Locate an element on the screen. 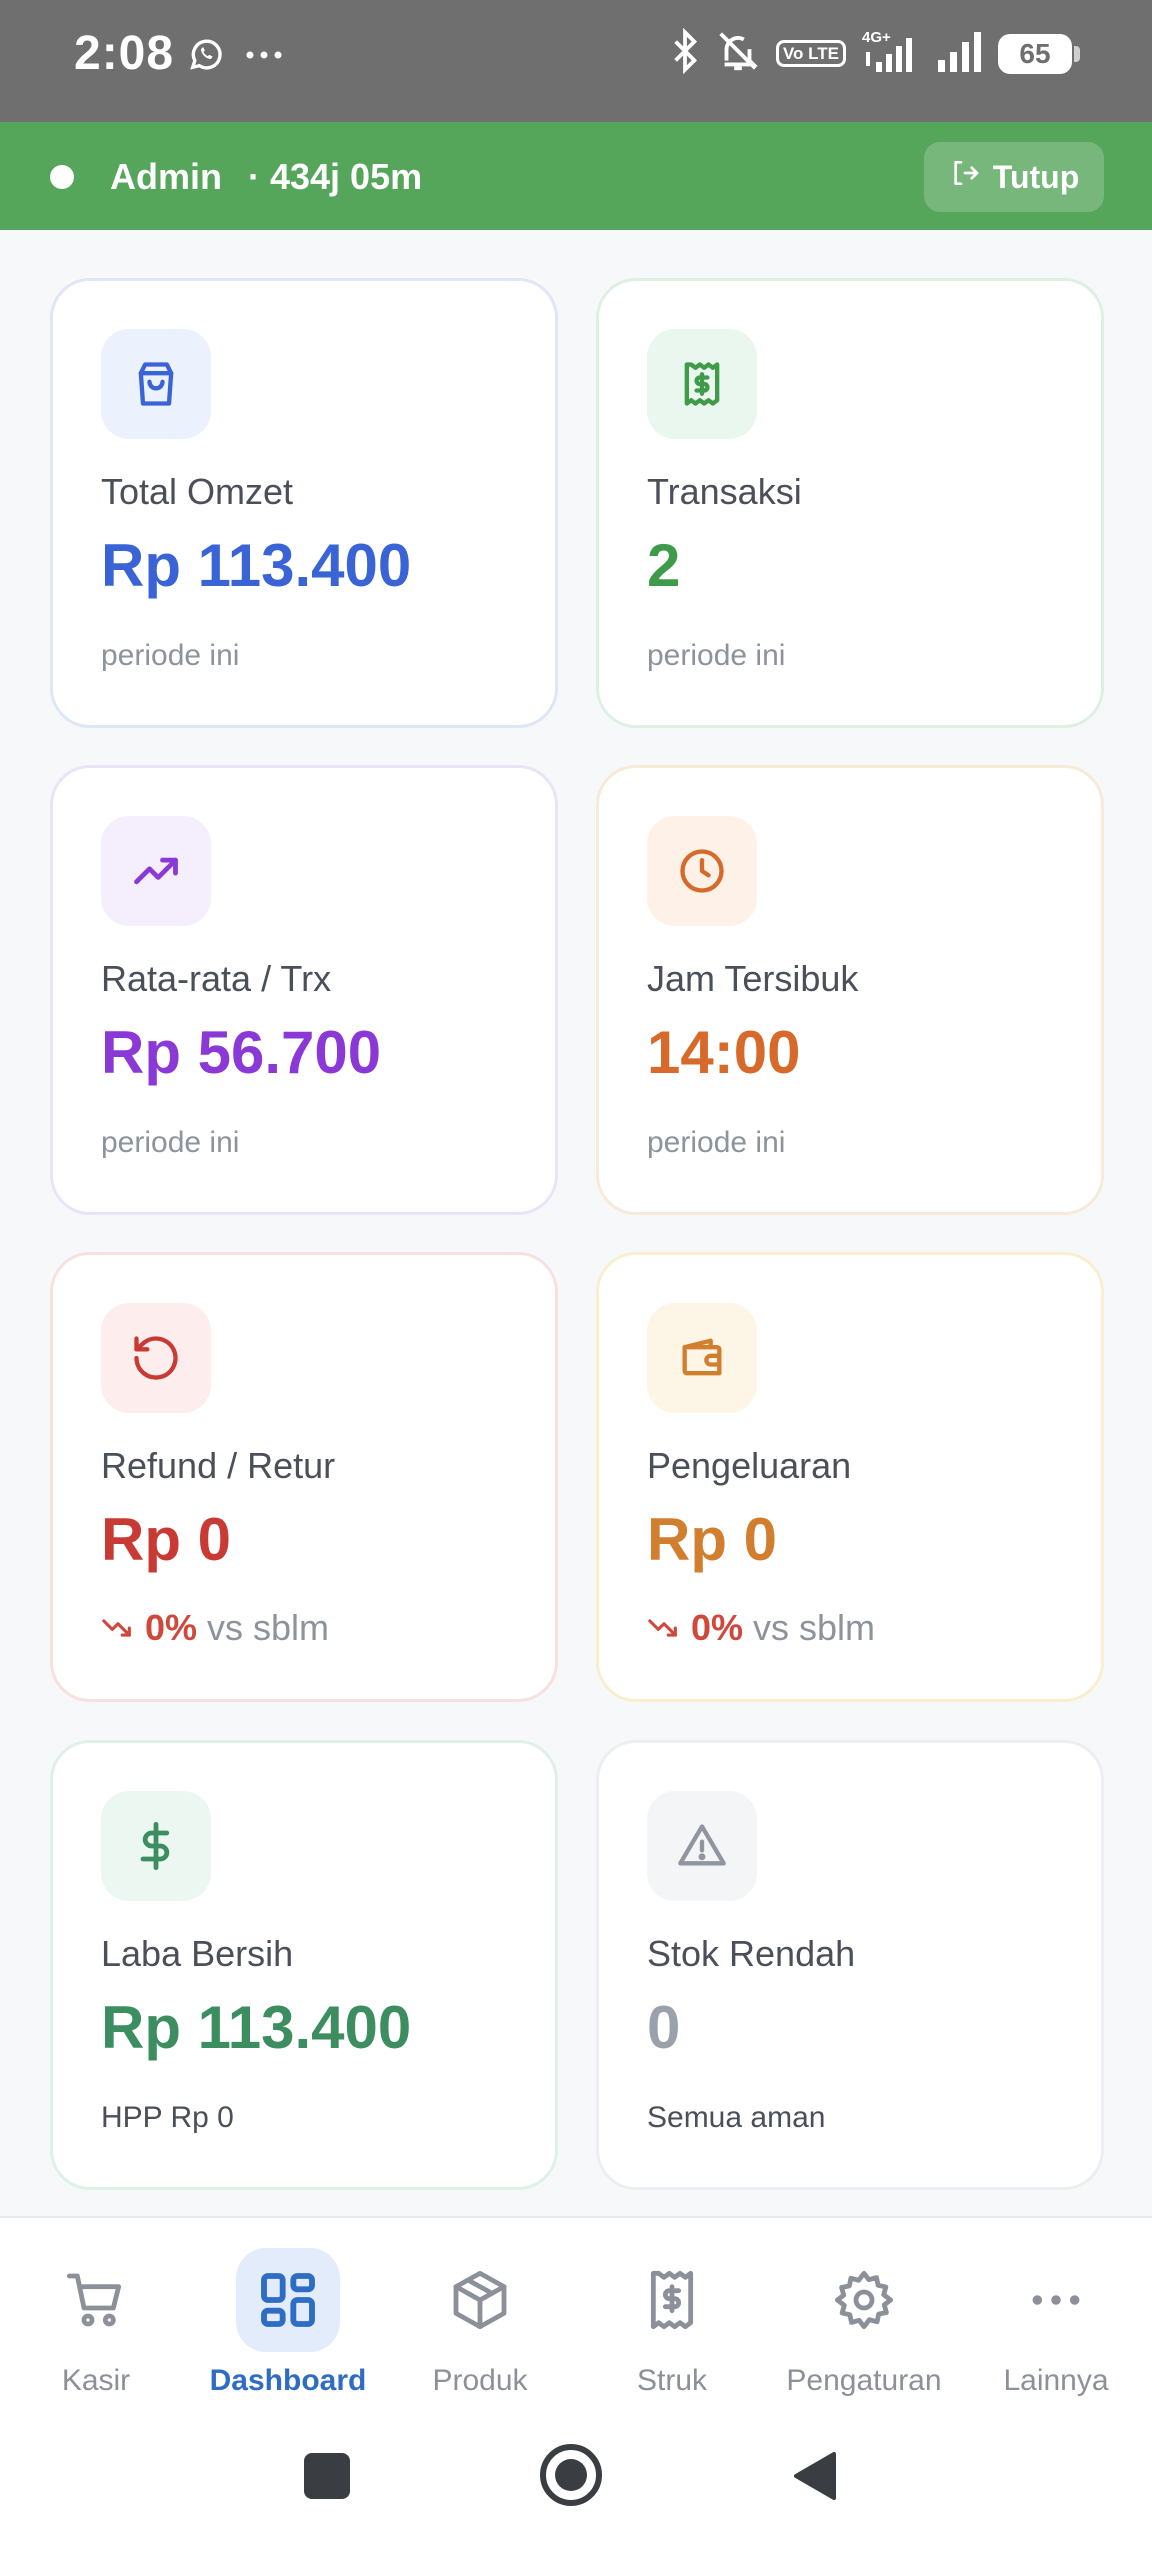 The image size is (1152, 2560). nav-lainnya: Lainnya is located at coordinates (1056, 2323).